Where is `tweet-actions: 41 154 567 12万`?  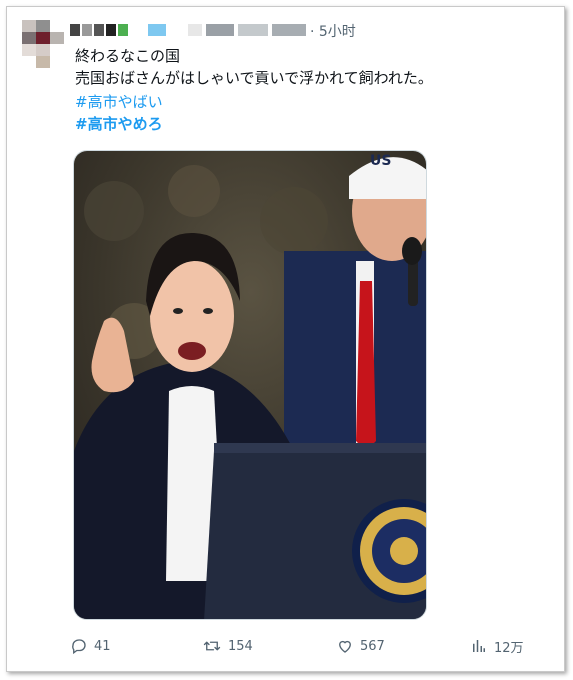
tweet-actions: 41 154 567 12万 is located at coordinates (305, 646).